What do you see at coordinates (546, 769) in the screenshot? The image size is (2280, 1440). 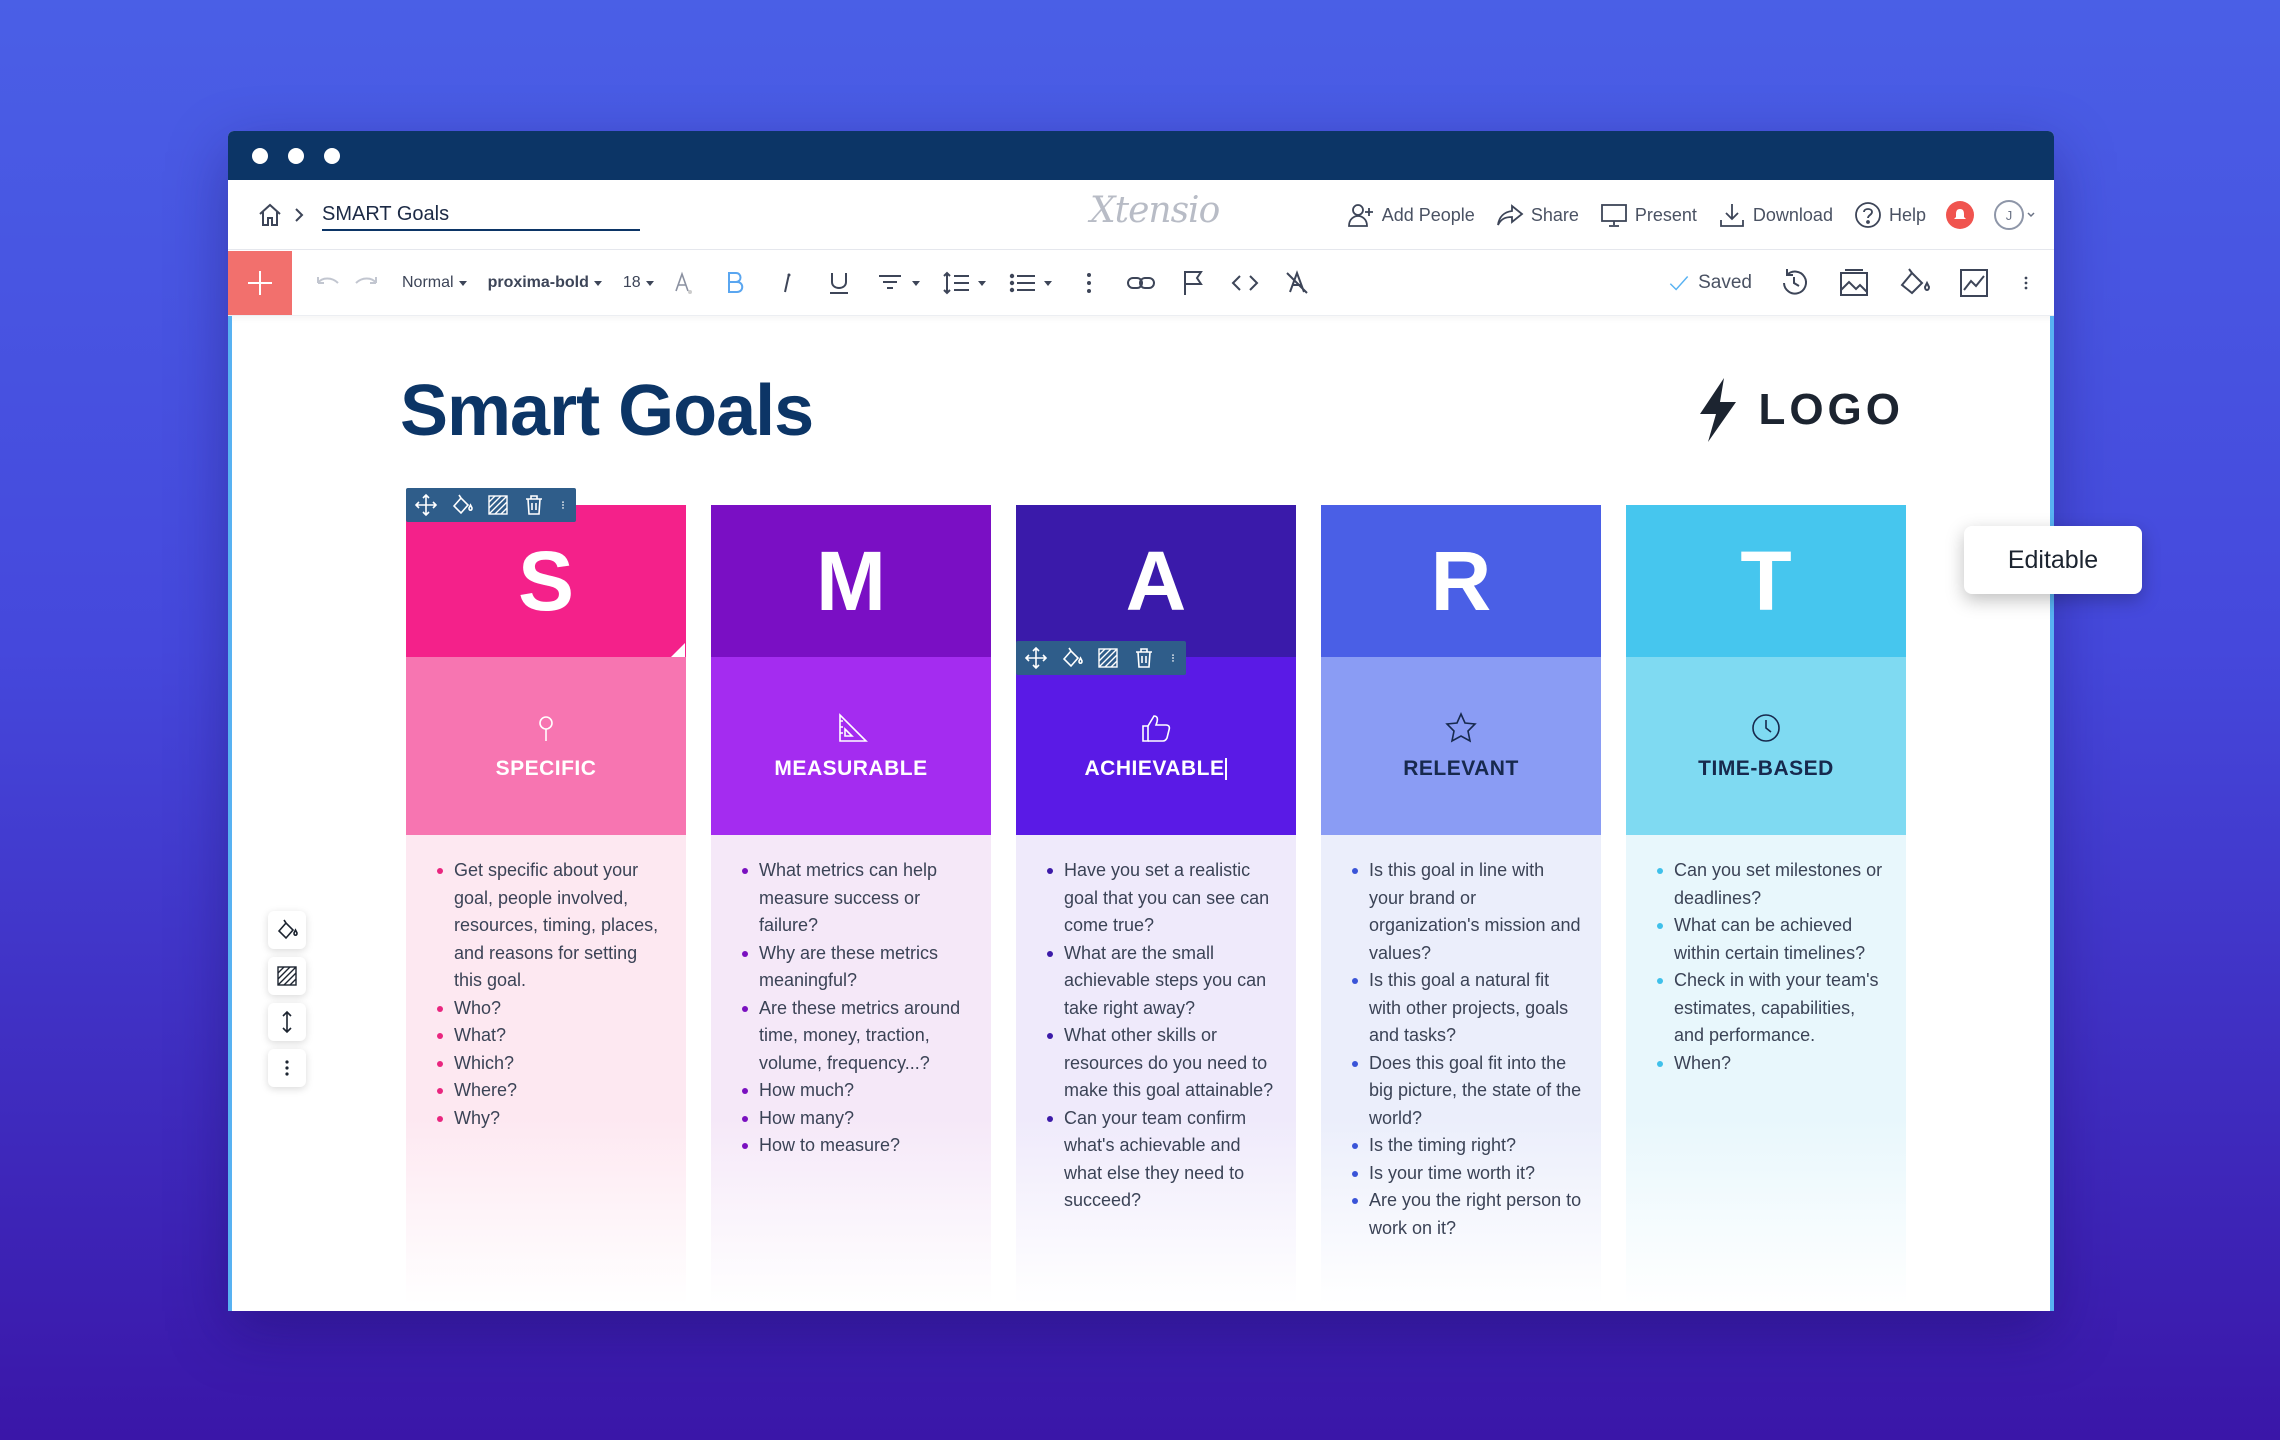 I see `column-title: SPECIFIC` at bounding box center [546, 769].